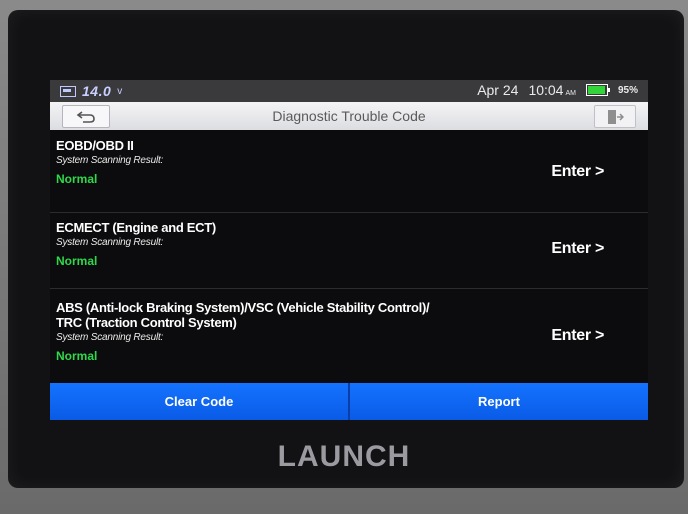 This screenshot has width=688, height=514. I want to click on enter-button-eobd: Enter >, so click(577, 172).